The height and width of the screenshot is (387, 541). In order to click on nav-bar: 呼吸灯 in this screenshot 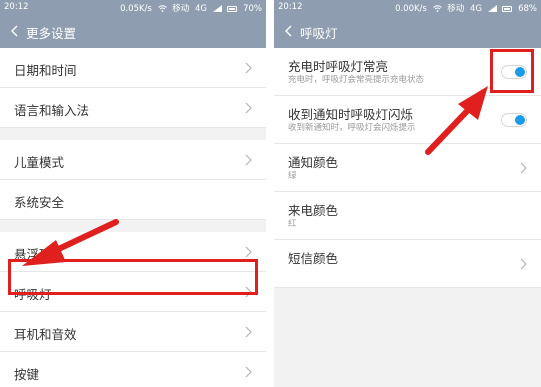, I will do `click(407, 31)`.